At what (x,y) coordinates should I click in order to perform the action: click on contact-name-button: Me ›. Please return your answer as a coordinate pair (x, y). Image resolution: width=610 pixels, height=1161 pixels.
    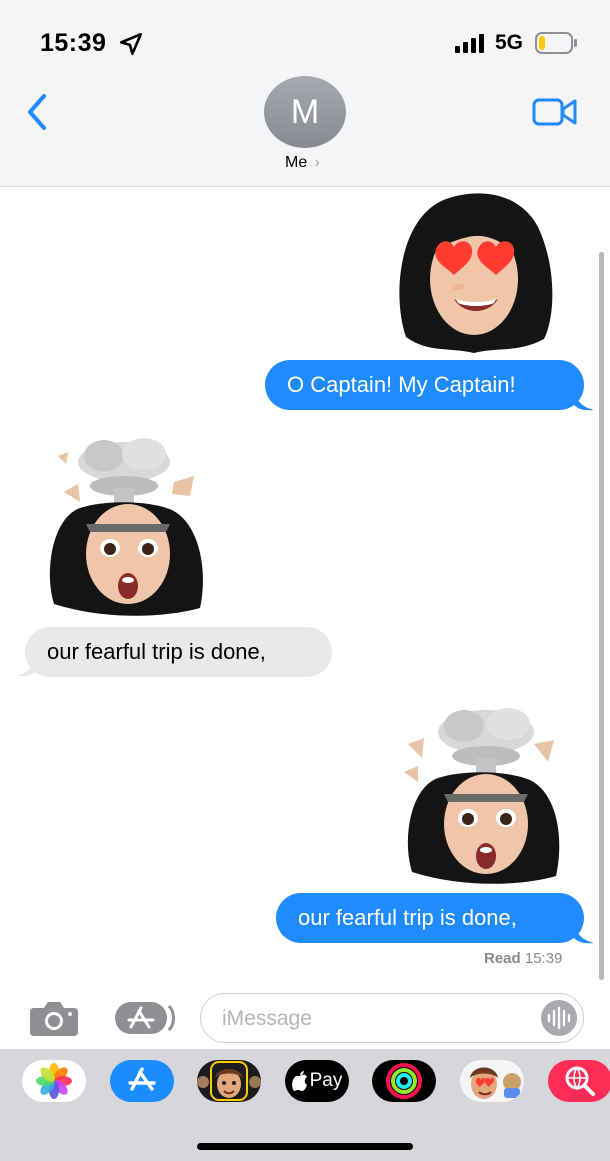
    Looking at the image, I should click on (302, 163).